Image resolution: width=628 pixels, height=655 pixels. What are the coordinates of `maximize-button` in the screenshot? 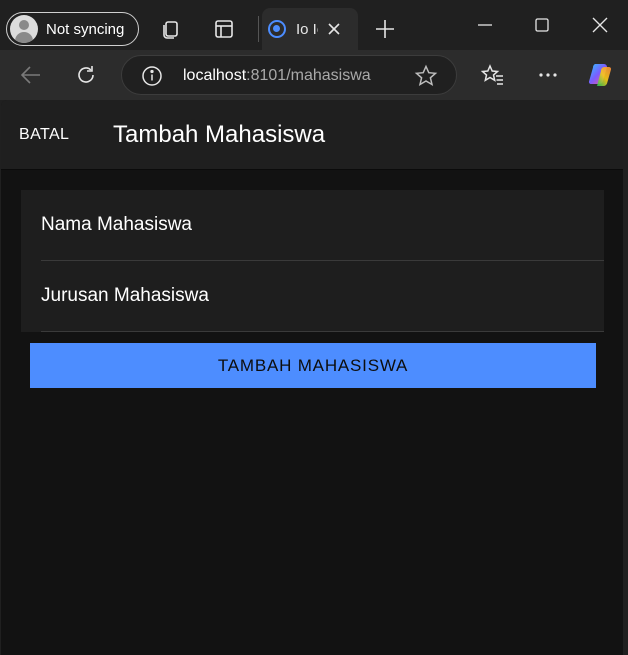 It's located at (542, 25).